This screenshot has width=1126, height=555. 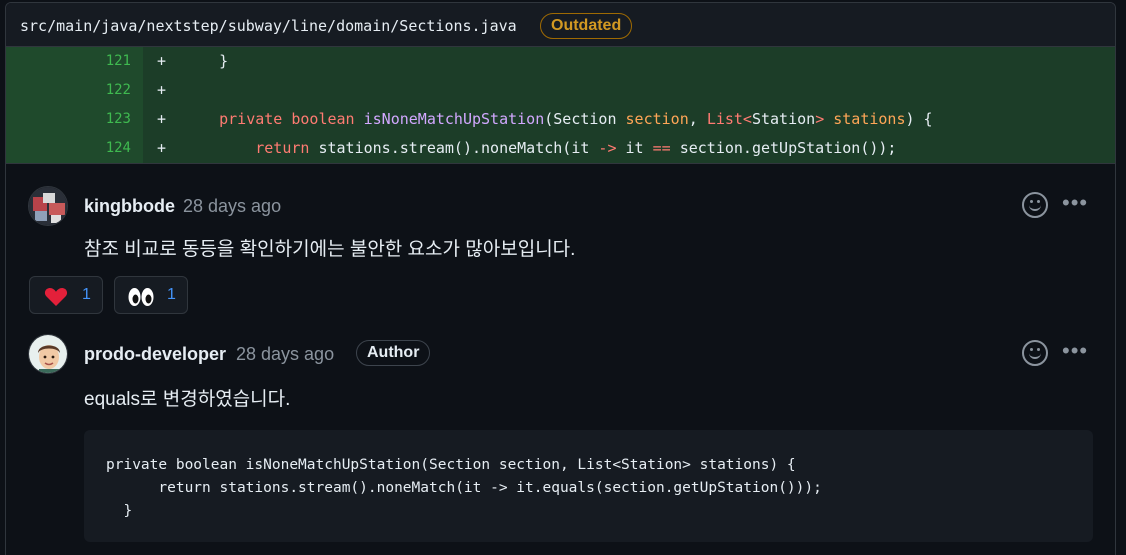 What do you see at coordinates (783, 148) in the screenshot?
I see `code-token: section.getUpStation());` at bounding box center [783, 148].